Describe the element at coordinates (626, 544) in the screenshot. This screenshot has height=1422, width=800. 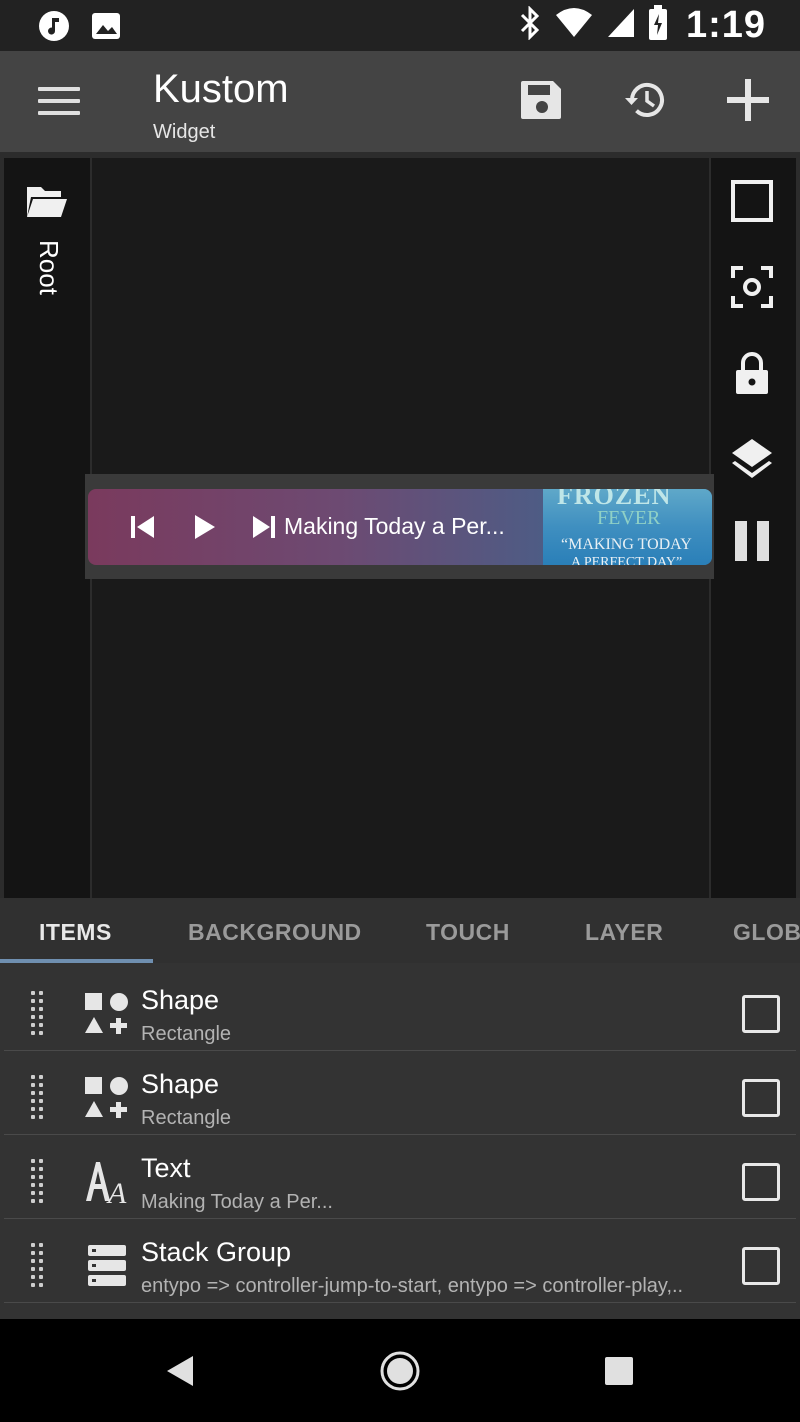
I see `album-art-line3: “MAKING TODAY` at that location.